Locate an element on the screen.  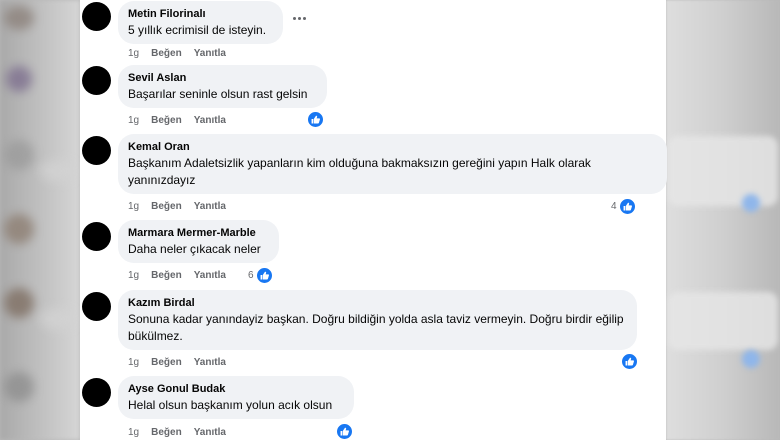
comment-author: Ayse Gonul Budak is located at coordinates (235, 389).